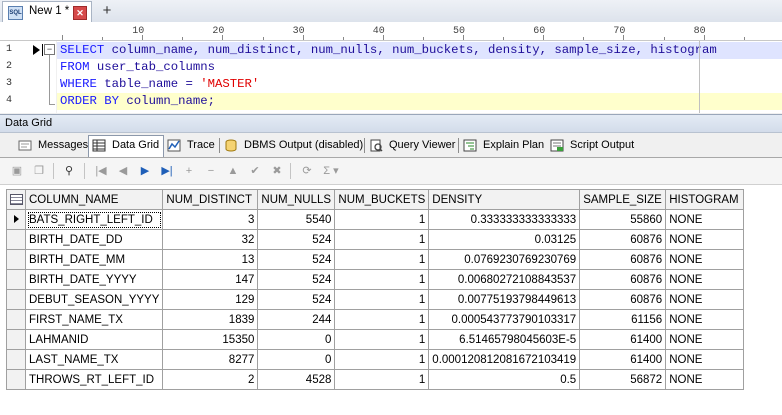 The width and height of the screenshot is (782, 415). What do you see at coordinates (94, 219) in the screenshot?
I see `grid-cell: BATS_RIGHT_LEFT_ID` at bounding box center [94, 219].